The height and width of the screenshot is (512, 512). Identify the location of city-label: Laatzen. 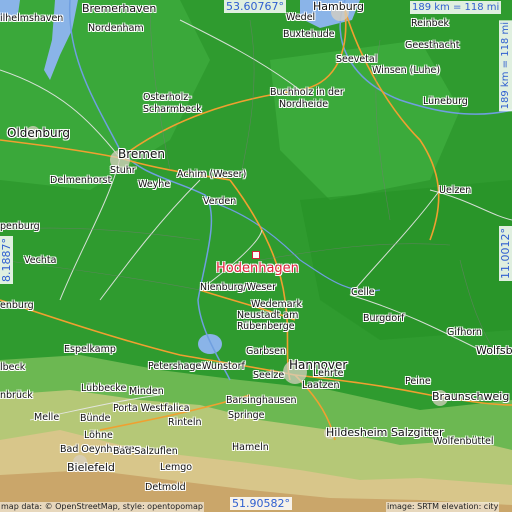
(321, 385).